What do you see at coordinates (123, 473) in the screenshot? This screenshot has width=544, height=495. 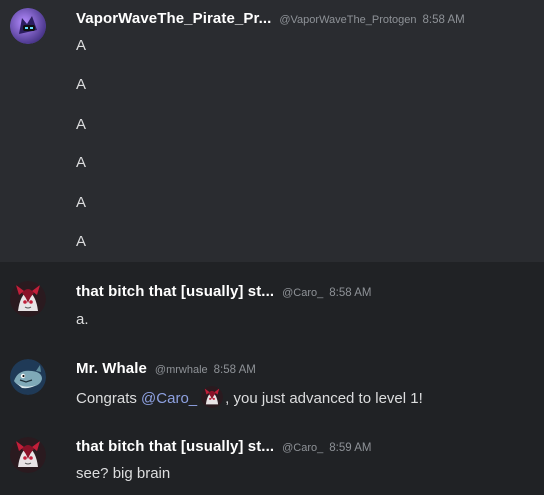 I see `message-text: see? big brain` at bounding box center [123, 473].